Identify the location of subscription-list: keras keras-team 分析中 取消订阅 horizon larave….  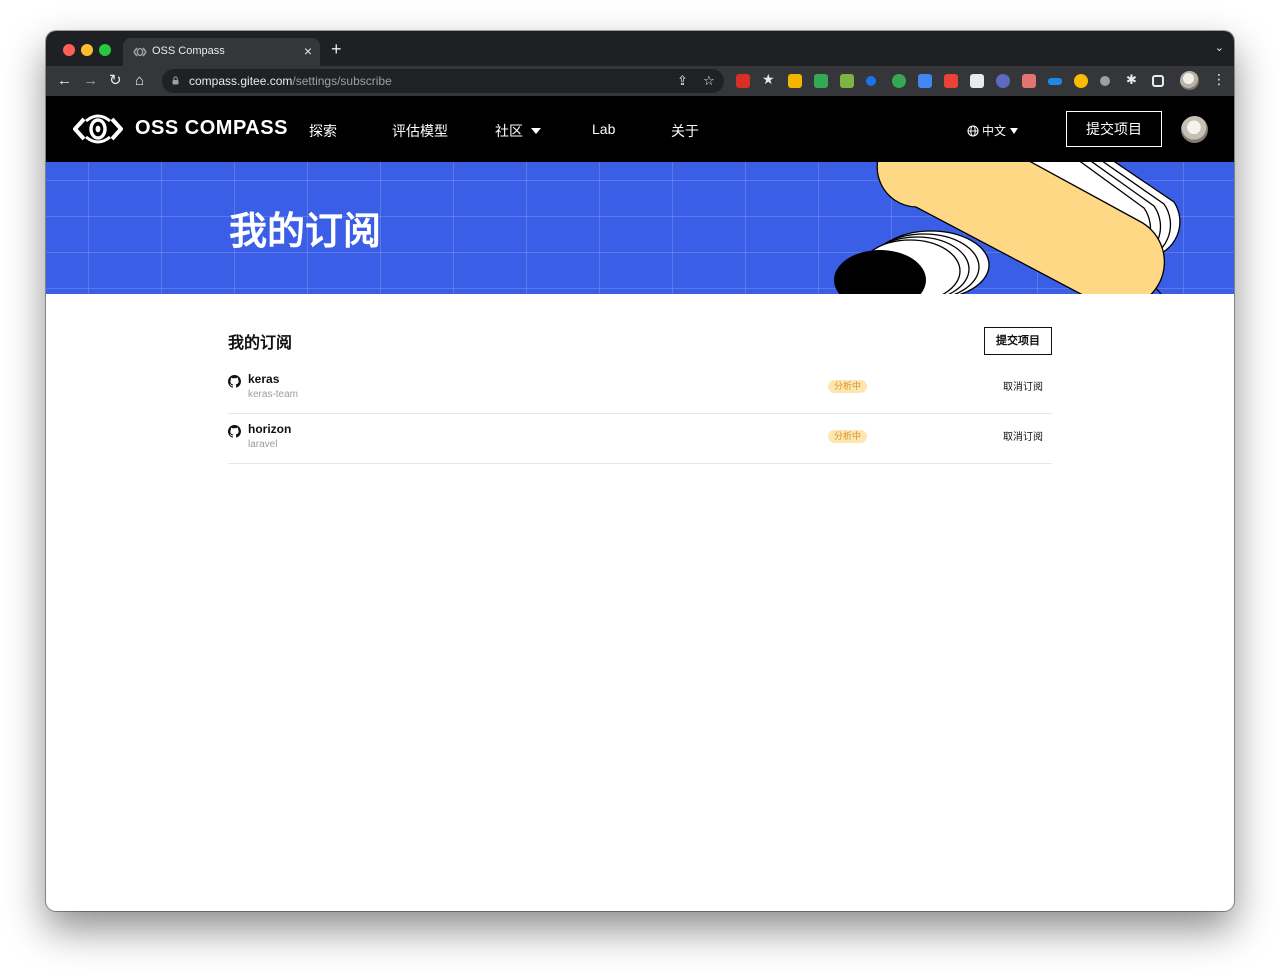
(640, 414).